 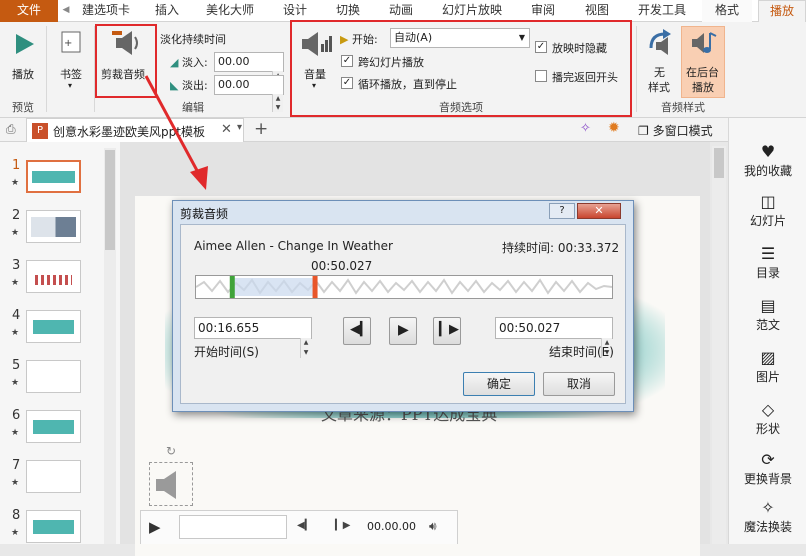 What do you see at coordinates (16, 465) in the screenshot?
I see `slide-number: 7` at bounding box center [16, 465].